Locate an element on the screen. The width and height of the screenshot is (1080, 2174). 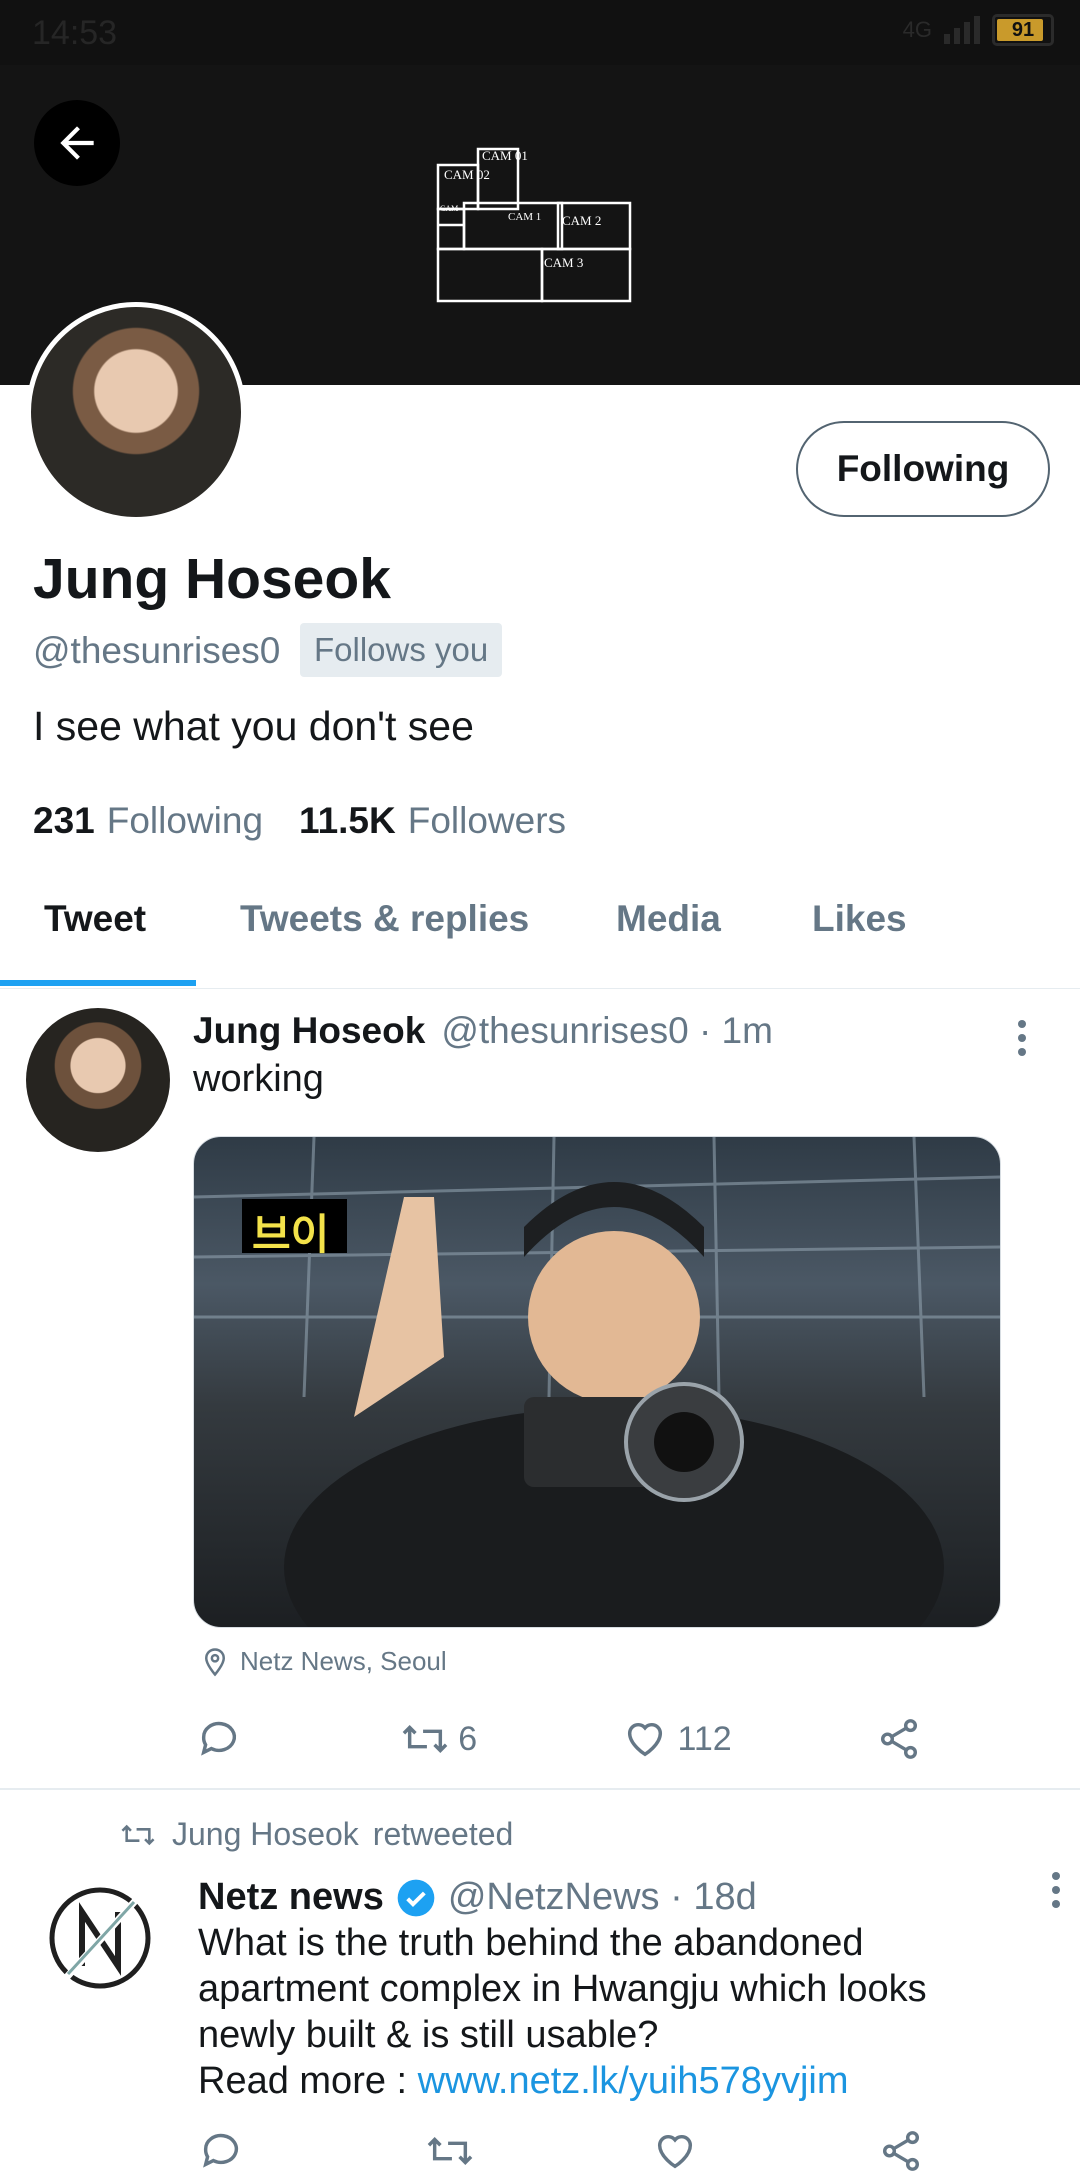
status-icons: 4G 91 is located at coordinates (978, 30).